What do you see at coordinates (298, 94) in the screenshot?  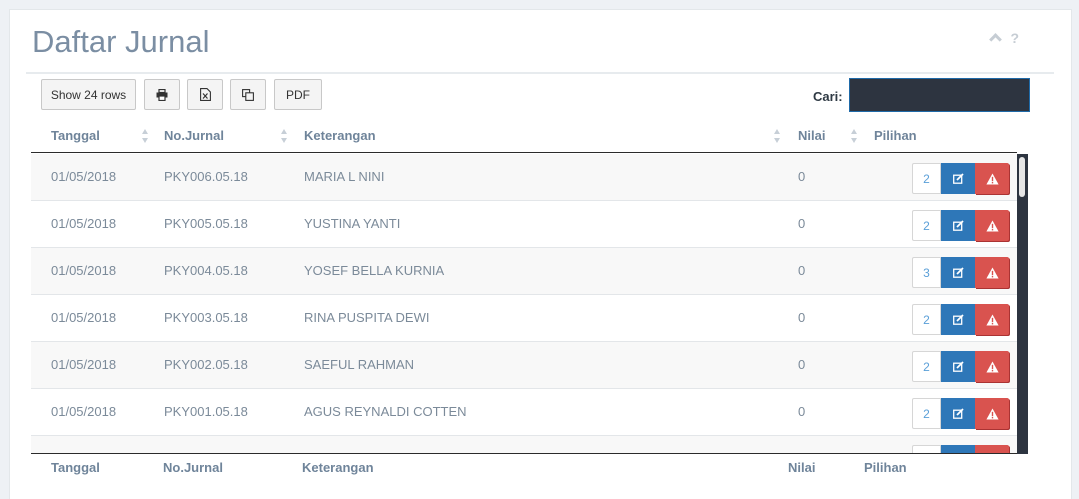 I see `pdf-button: PDF` at bounding box center [298, 94].